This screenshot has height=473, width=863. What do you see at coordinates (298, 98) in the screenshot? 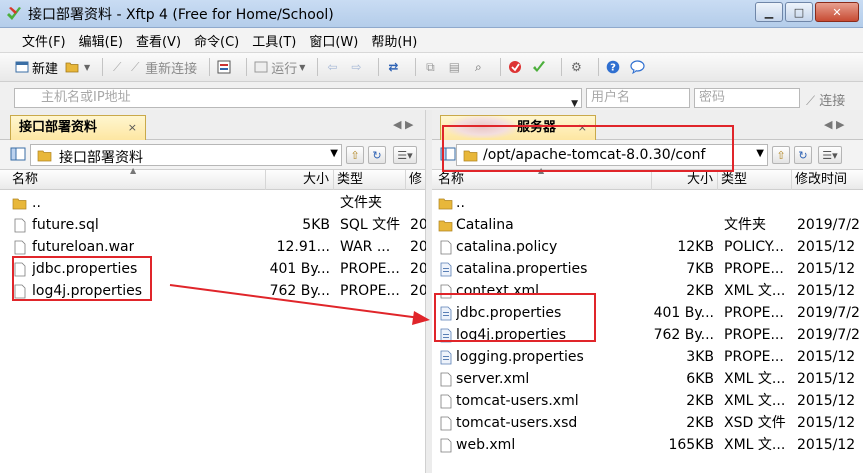
I see `host-input: 主机名或IP地址 ▼` at bounding box center [298, 98].